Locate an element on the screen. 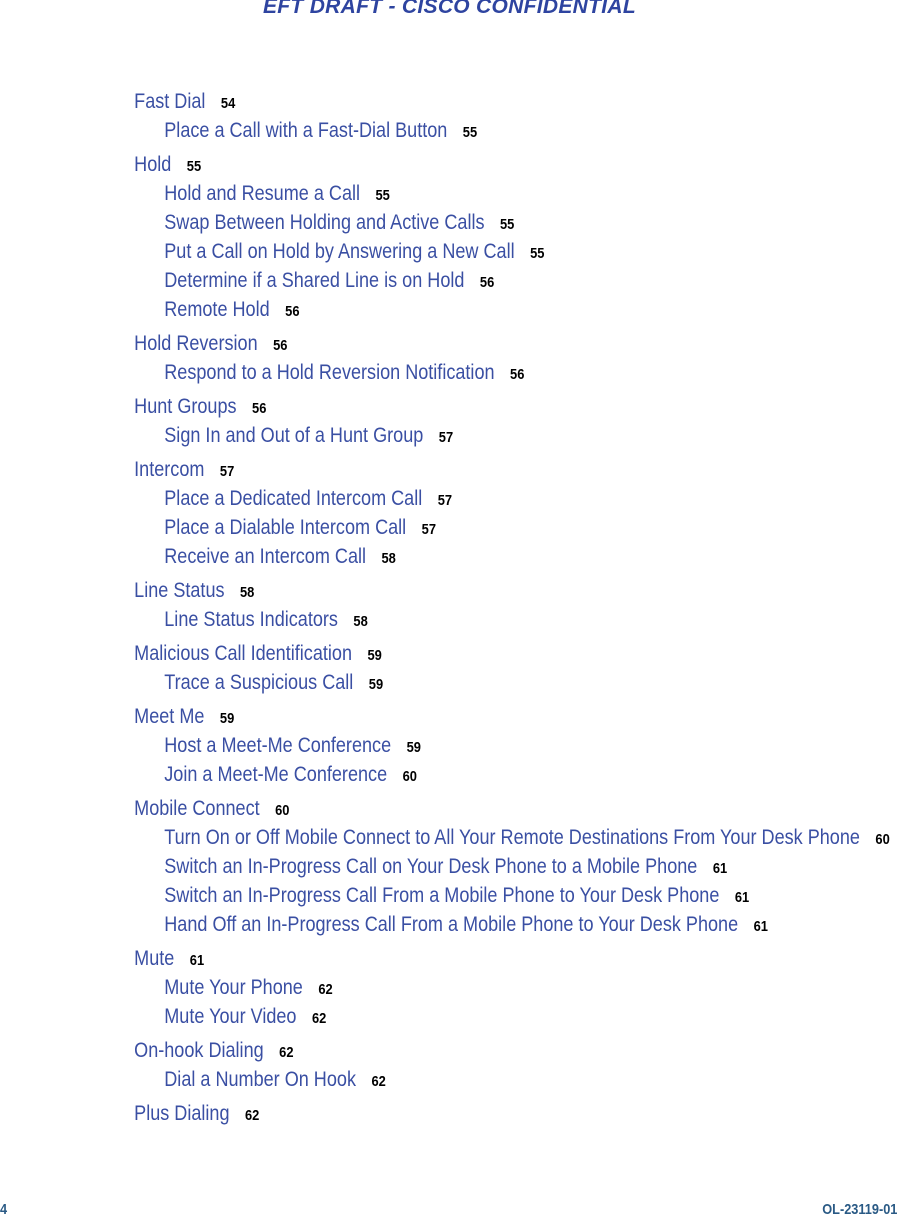  toc-entry: Hold Reversion 56 is located at coordinates (449, 343).